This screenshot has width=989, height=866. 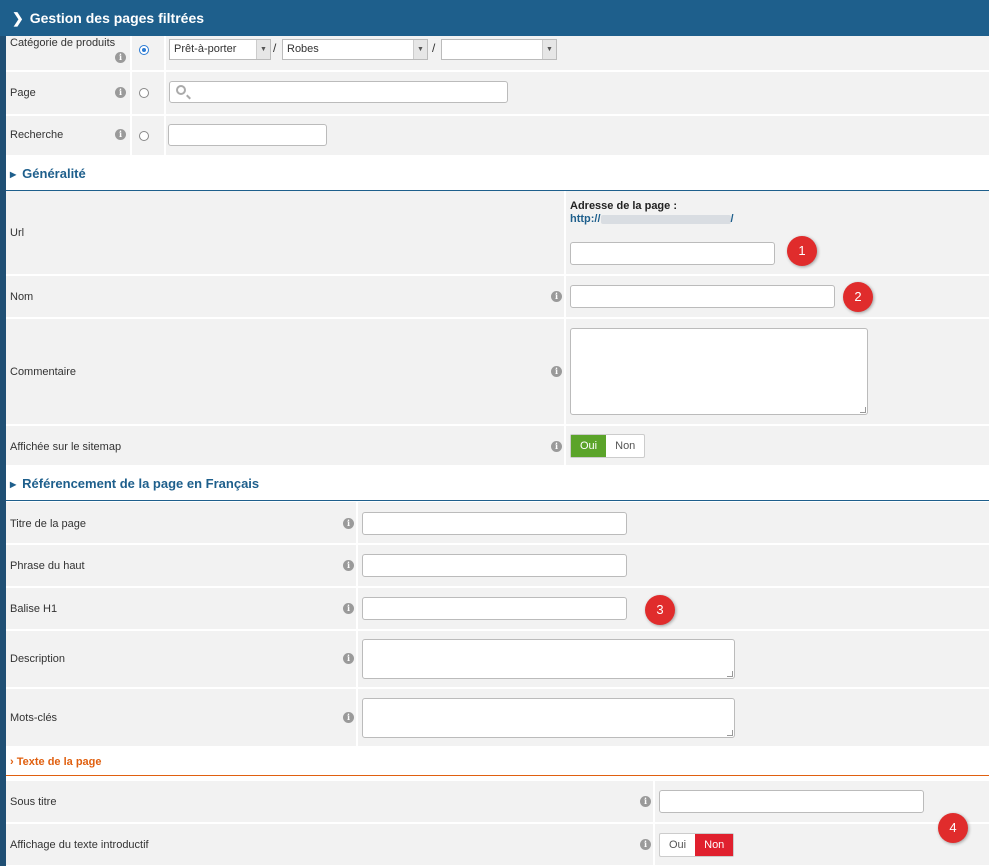 I want to click on sous-titre-input, so click(x=791, y=801).